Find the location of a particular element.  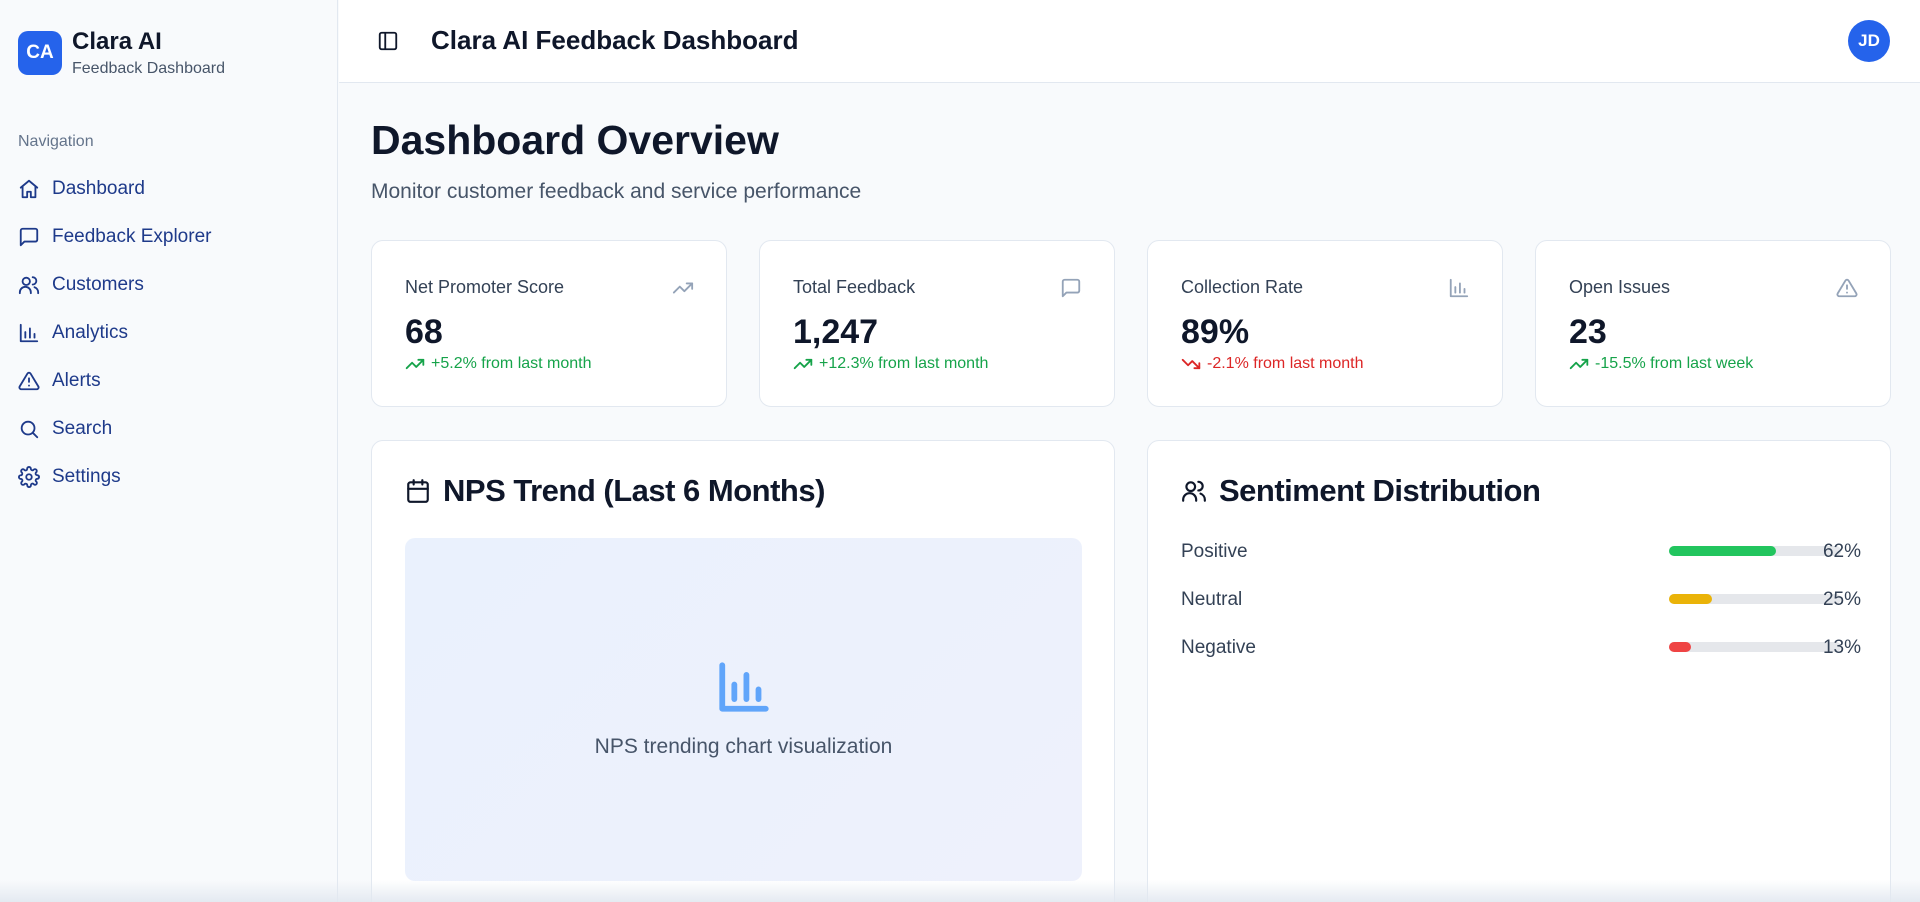

sentiment-percent: 13% is located at coordinates (1841, 647).